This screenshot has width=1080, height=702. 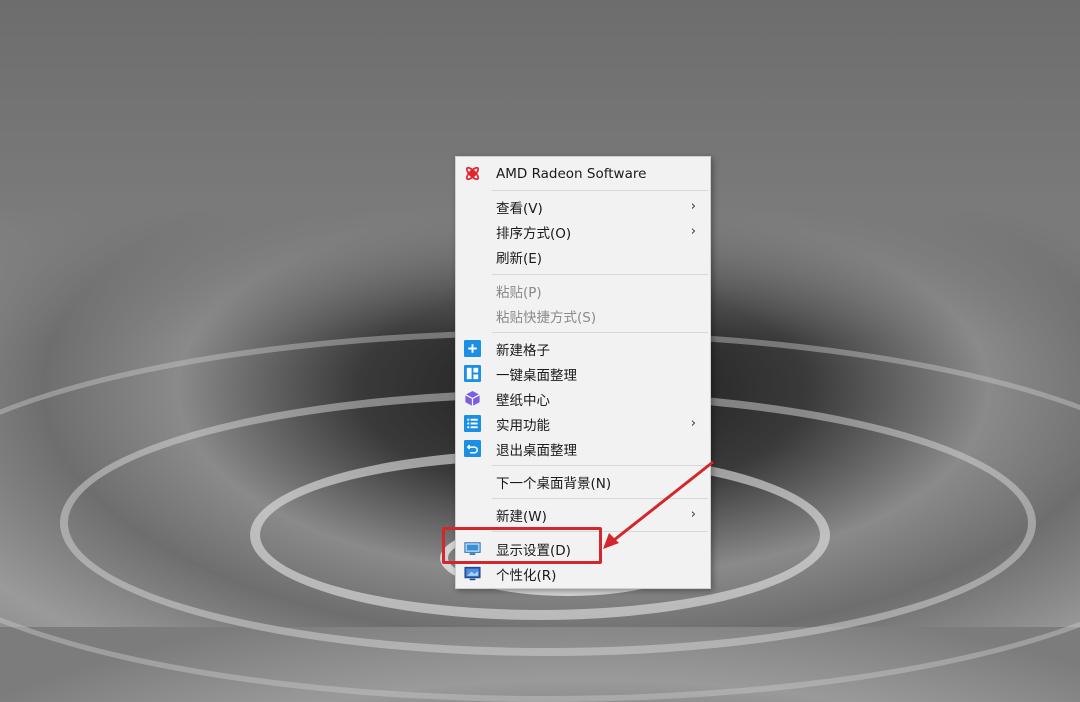 What do you see at coordinates (583, 256) in the screenshot?
I see `menu-item-refresh: 刷新(E)` at bounding box center [583, 256].